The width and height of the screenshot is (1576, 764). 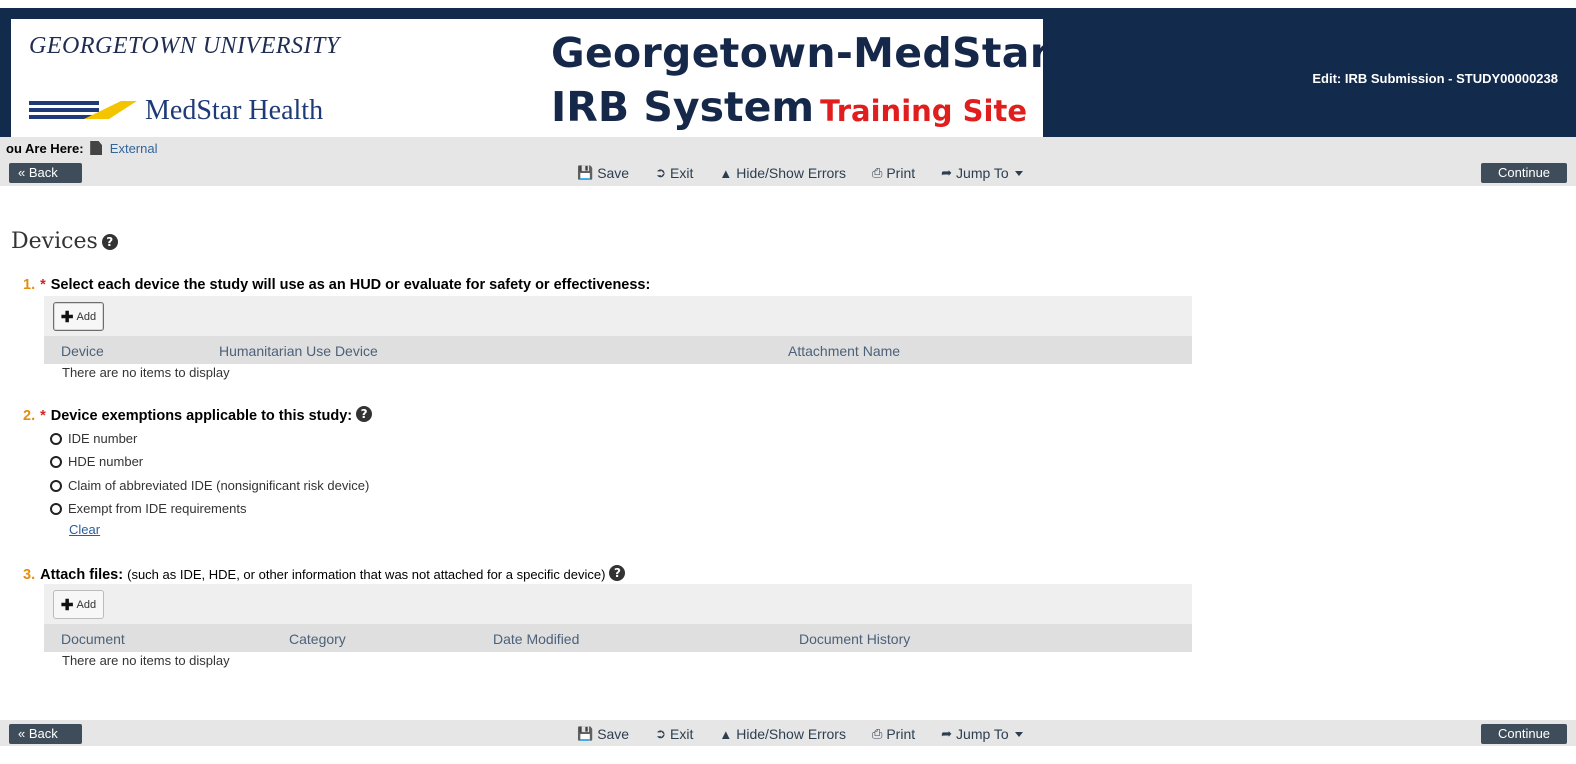 I want to click on question-number: 2., so click(x=29, y=416).